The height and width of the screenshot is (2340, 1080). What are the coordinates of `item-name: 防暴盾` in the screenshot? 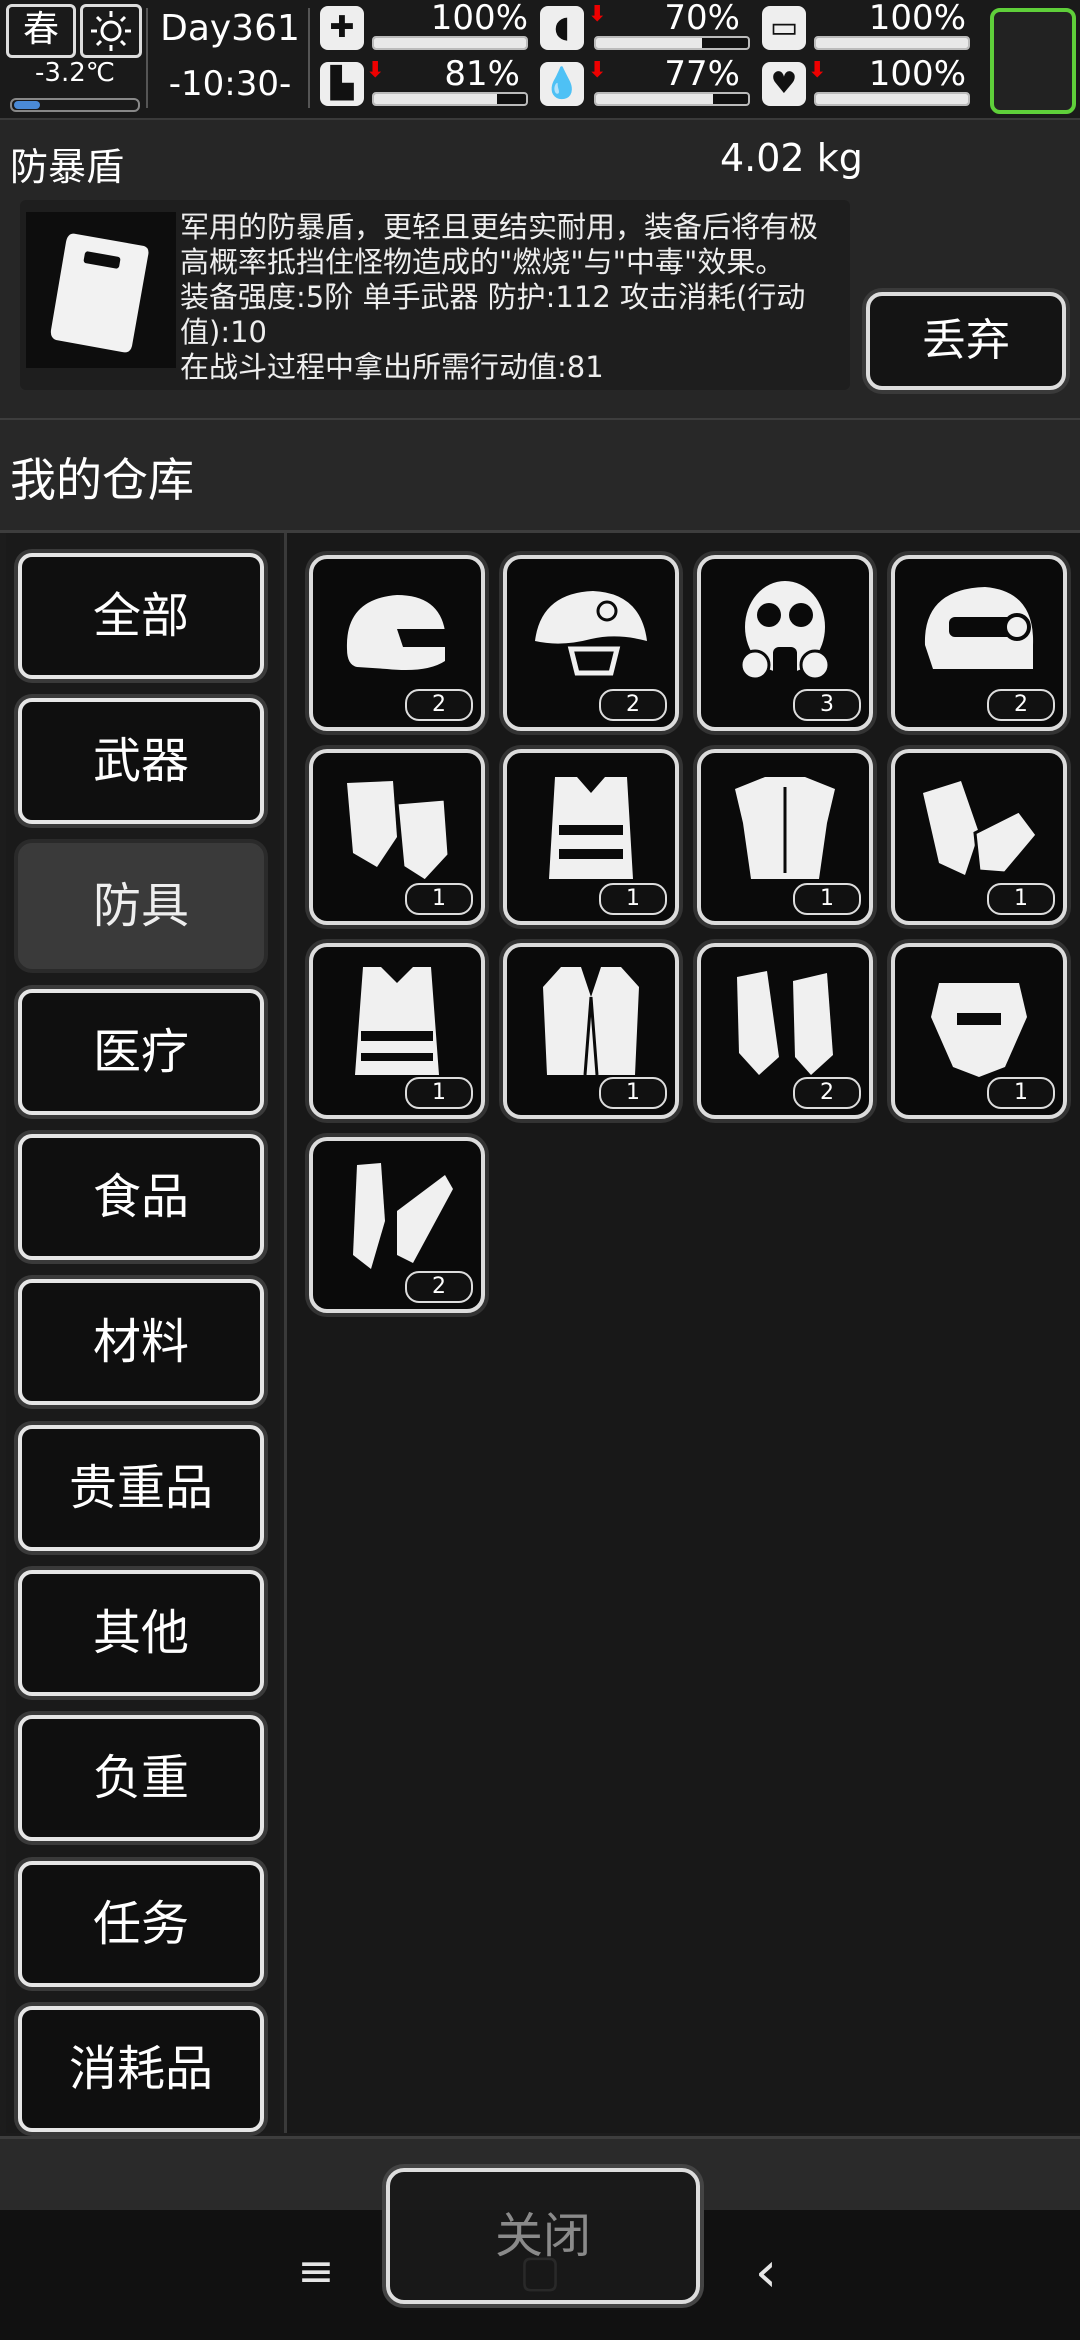 It's located at (67, 167).